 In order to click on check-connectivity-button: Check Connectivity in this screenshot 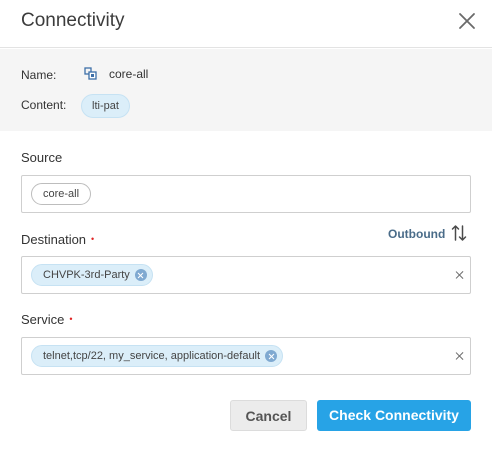, I will do `click(394, 415)`.